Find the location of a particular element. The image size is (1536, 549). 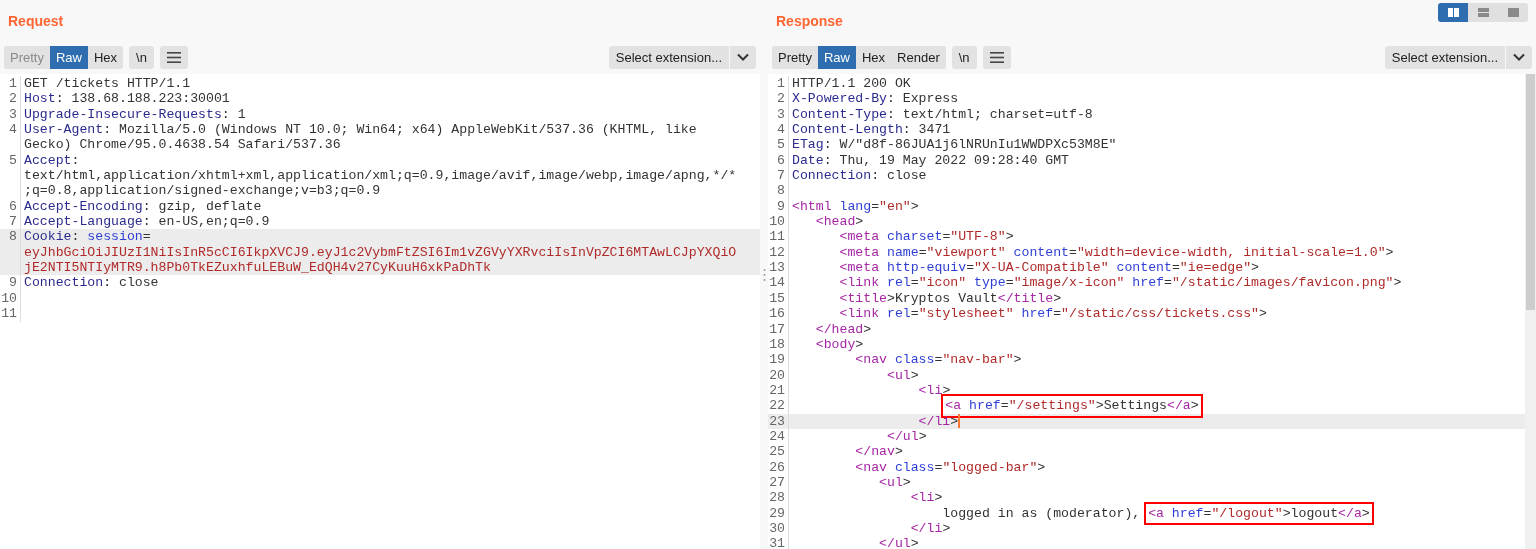

line-number: 26 is located at coordinates (778, 467).